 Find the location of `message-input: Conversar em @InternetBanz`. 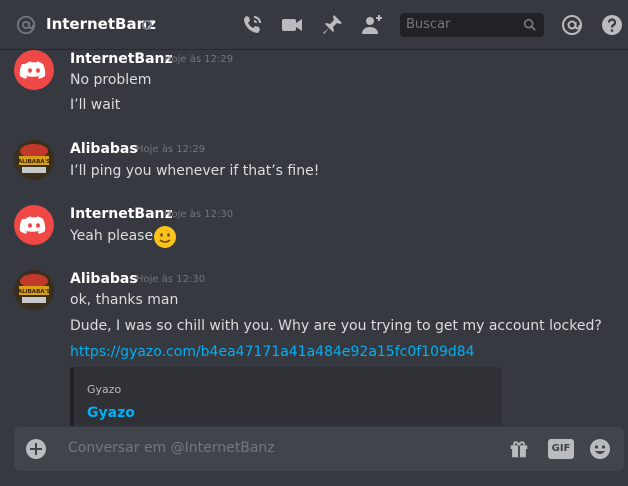

message-input: Conversar em @InternetBanz is located at coordinates (171, 448).